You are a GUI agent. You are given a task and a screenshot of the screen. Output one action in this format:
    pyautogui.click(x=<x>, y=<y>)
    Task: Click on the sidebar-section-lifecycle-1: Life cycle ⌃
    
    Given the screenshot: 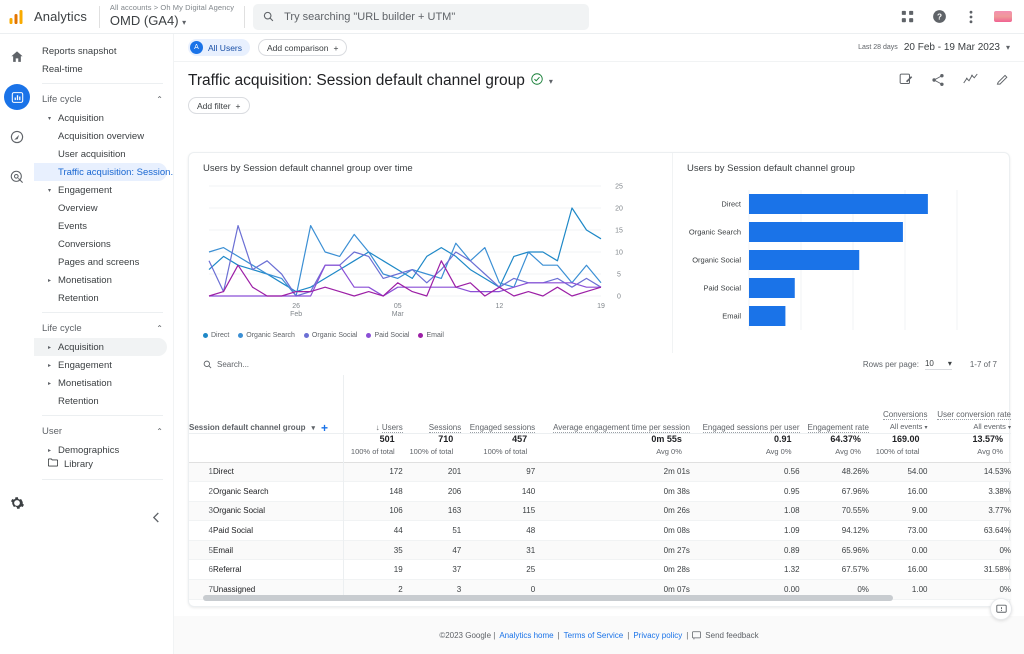 What is the action you would take?
    pyautogui.click(x=103, y=99)
    